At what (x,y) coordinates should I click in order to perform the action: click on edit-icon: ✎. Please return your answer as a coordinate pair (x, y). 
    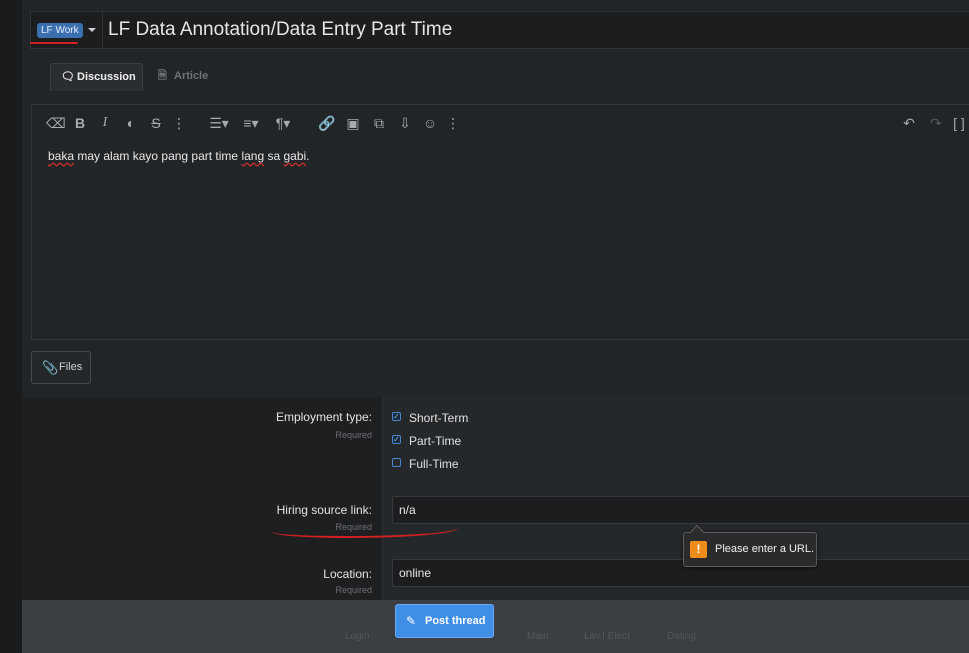
    Looking at the image, I should click on (411, 621).